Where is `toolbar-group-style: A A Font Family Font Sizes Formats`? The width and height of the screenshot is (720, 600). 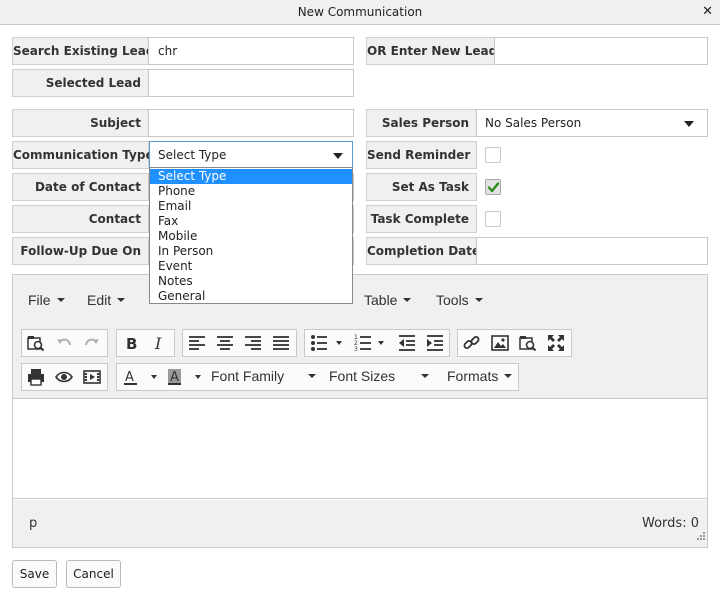 toolbar-group-style: A A Font Family Font Sizes Formats is located at coordinates (317, 377).